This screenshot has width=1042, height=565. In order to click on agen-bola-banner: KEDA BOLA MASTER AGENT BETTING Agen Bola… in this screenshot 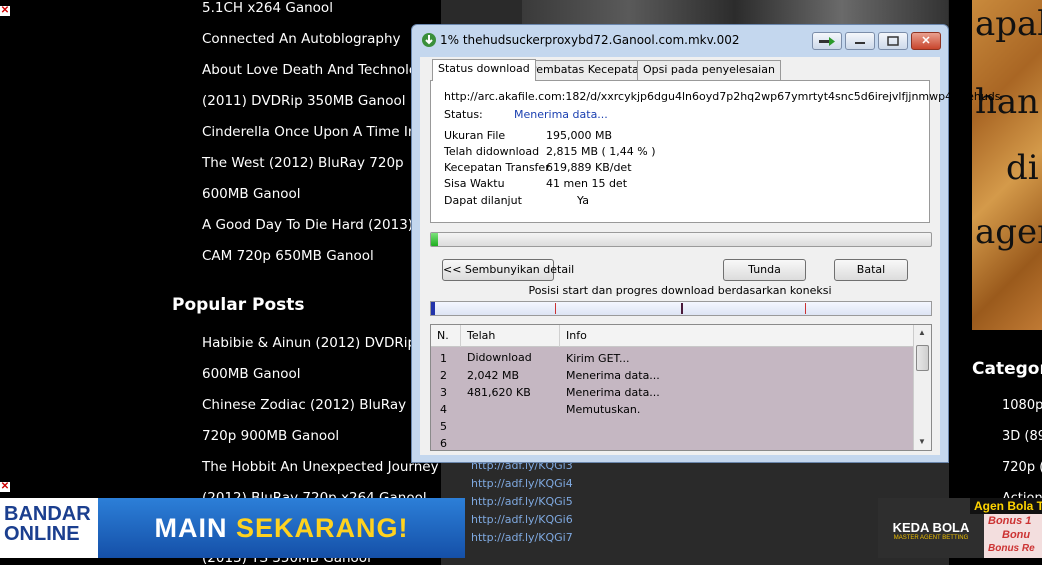, I will do `click(960, 528)`.